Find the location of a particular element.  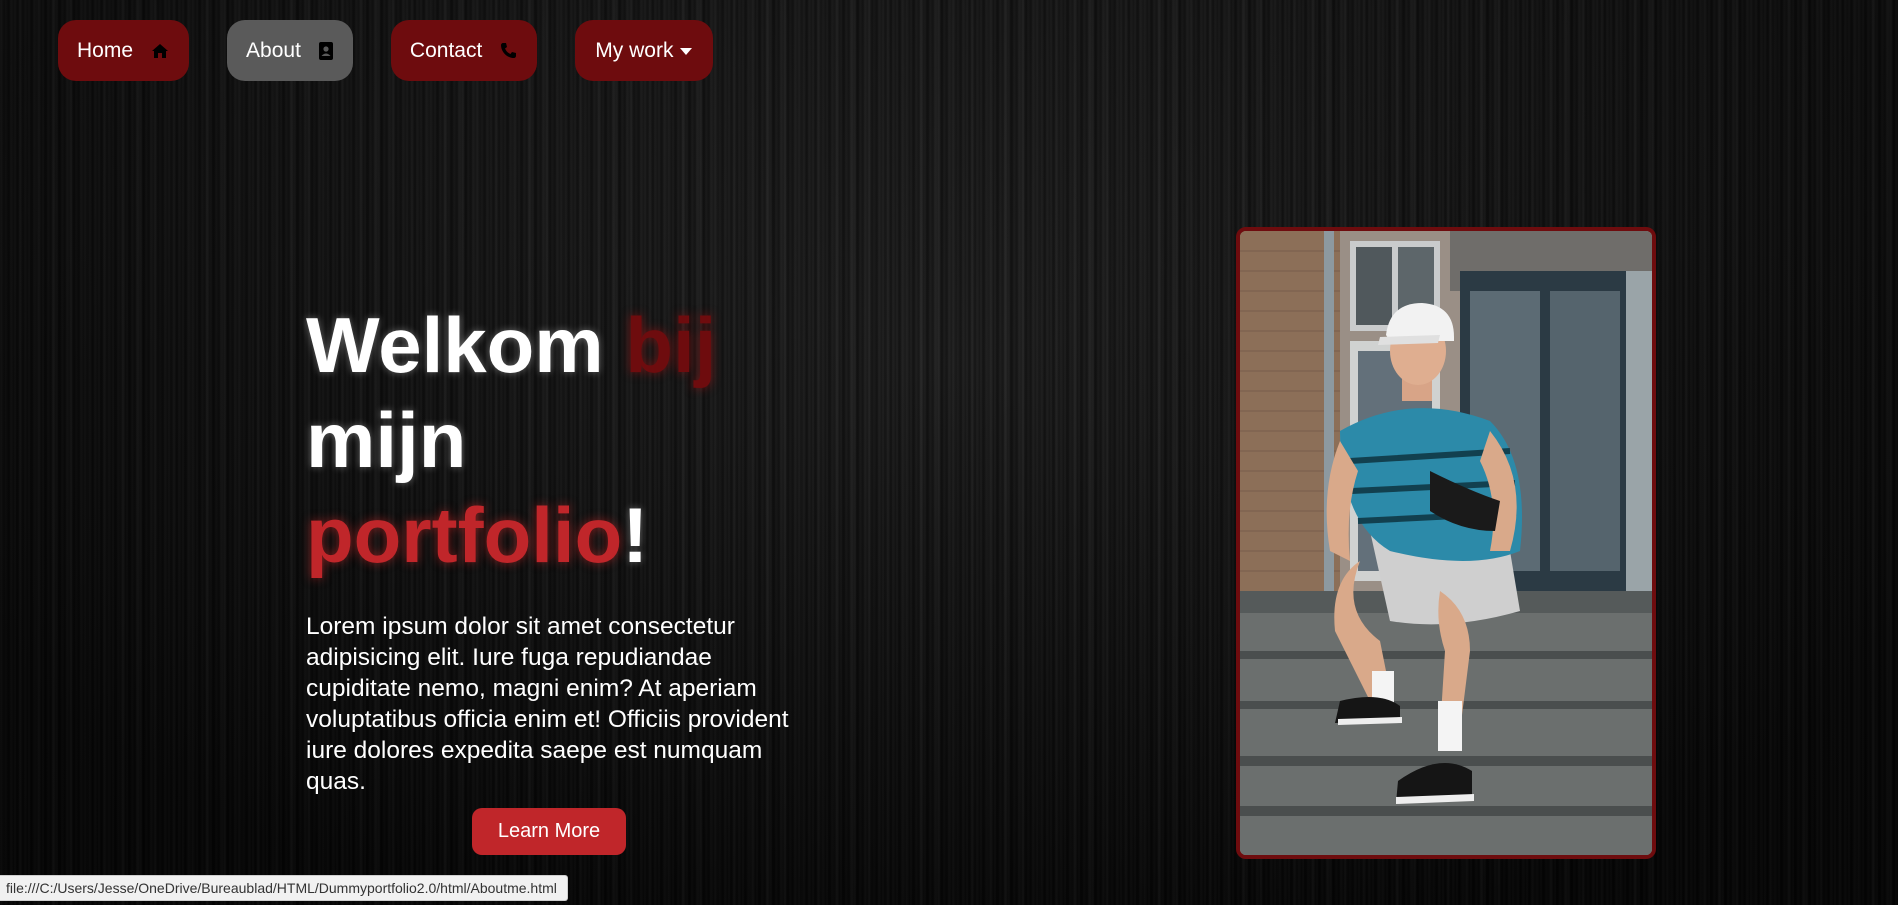

home-icon is located at coordinates (160, 51).